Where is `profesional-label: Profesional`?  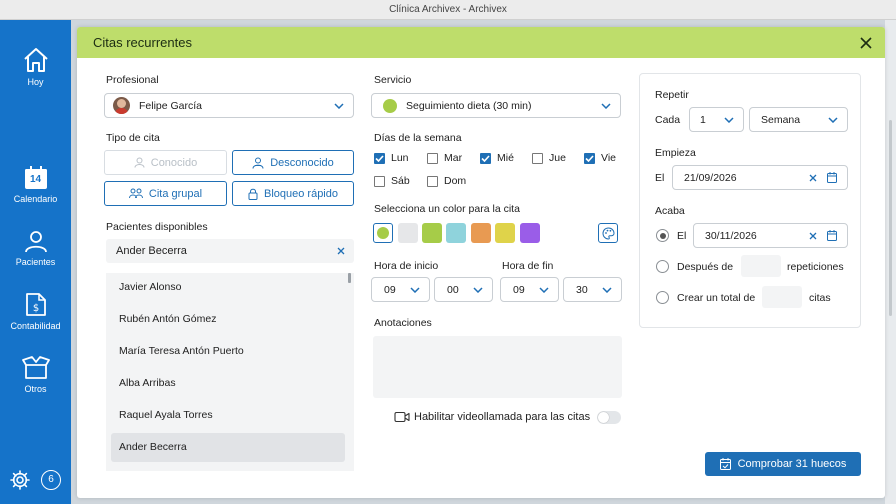 profesional-label: Profesional is located at coordinates (132, 80).